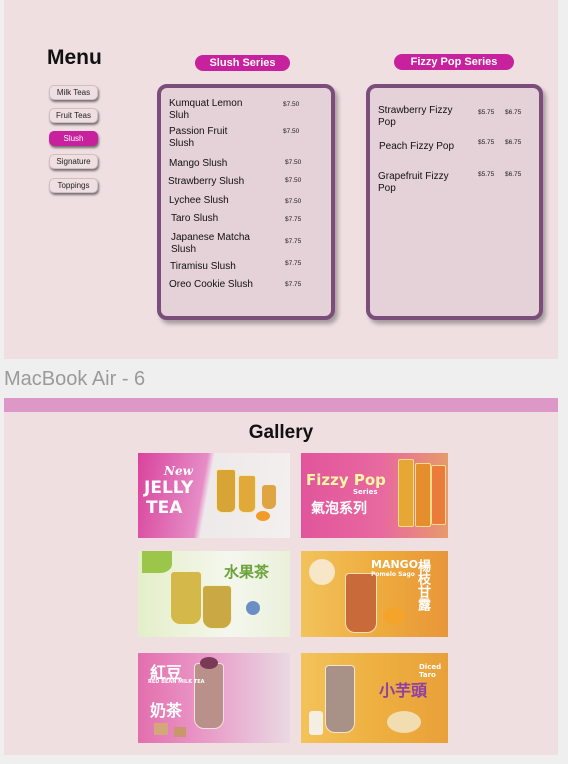 This screenshot has height=764, width=568. Describe the element at coordinates (346, 480) in the screenshot. I see `tile-text: Fizzy Pop` at that location.